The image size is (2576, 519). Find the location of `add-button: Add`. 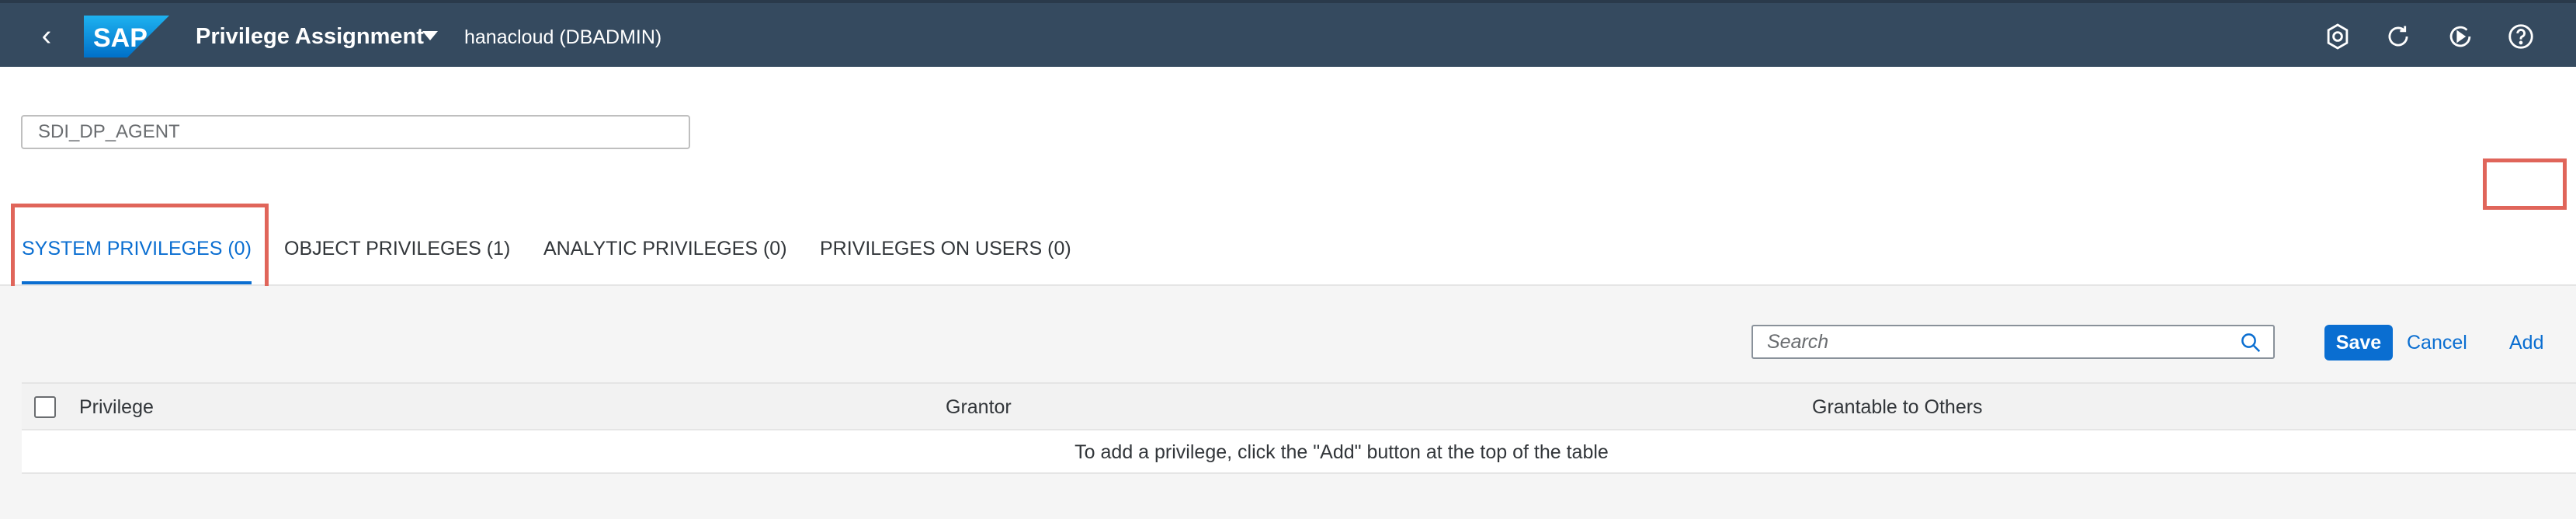

add-button: Add is located at coordinates (2526, 343).